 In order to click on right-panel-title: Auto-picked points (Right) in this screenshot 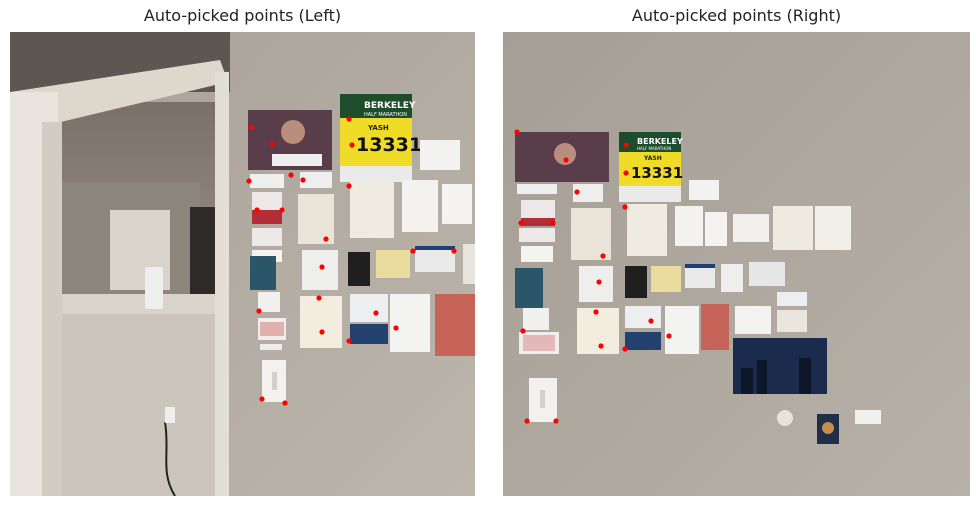, I will do `click(736, 15)`.